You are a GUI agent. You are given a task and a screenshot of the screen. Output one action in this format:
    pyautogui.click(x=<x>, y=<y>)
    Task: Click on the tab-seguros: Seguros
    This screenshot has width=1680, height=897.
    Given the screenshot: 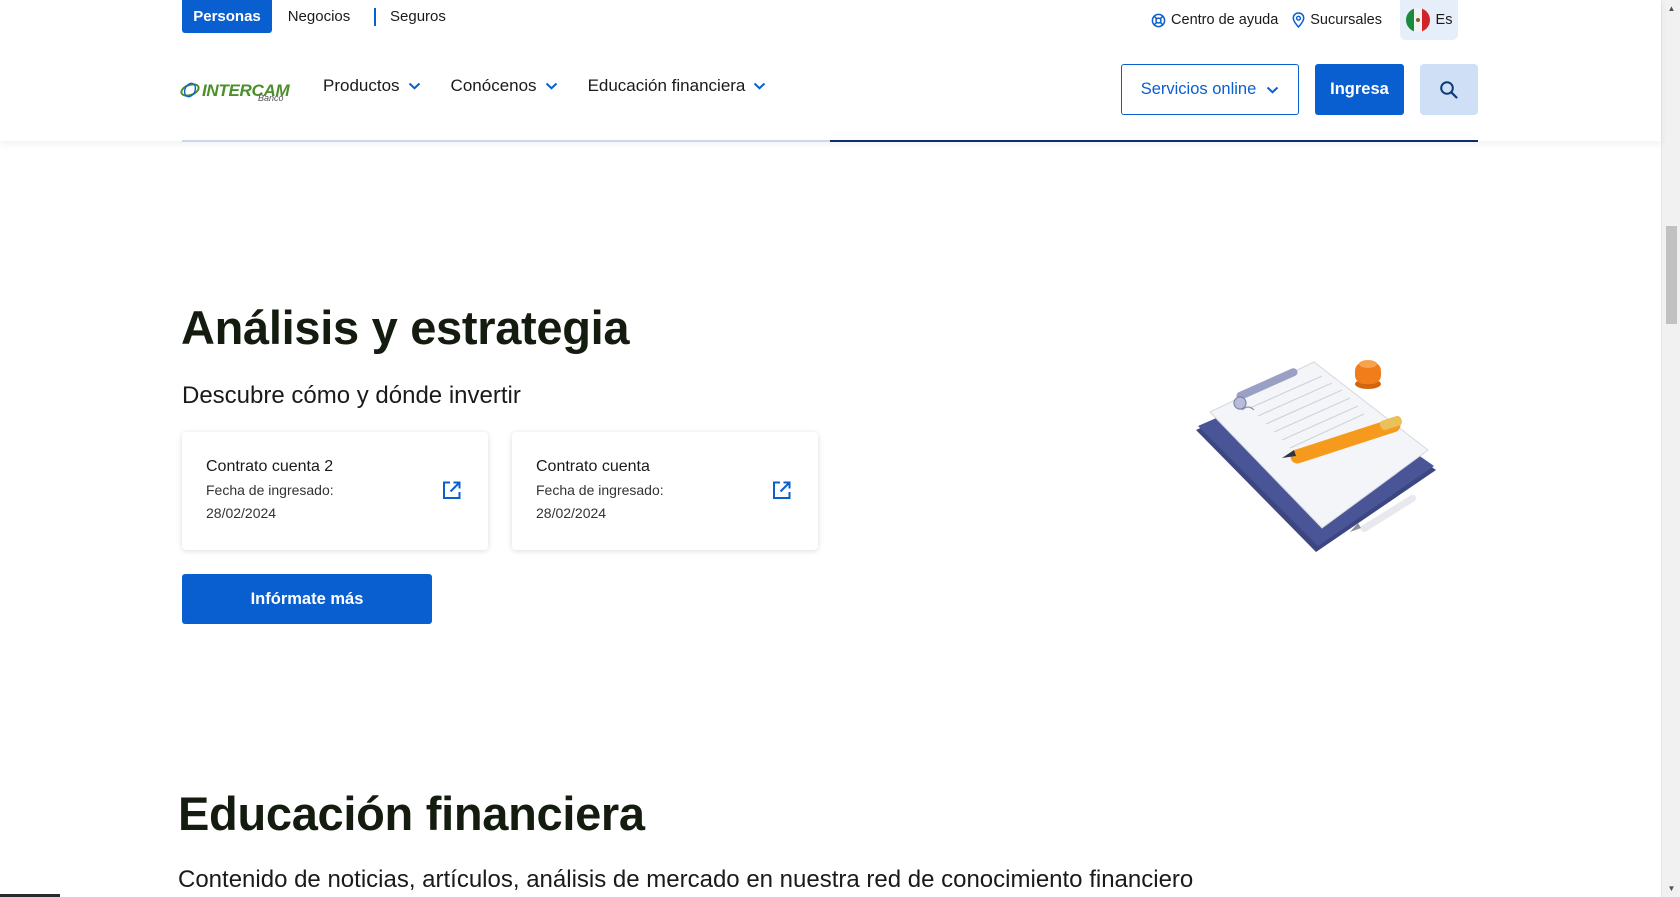 What is the action you would take?
    pyautogui.click(x=418, y=16)
    